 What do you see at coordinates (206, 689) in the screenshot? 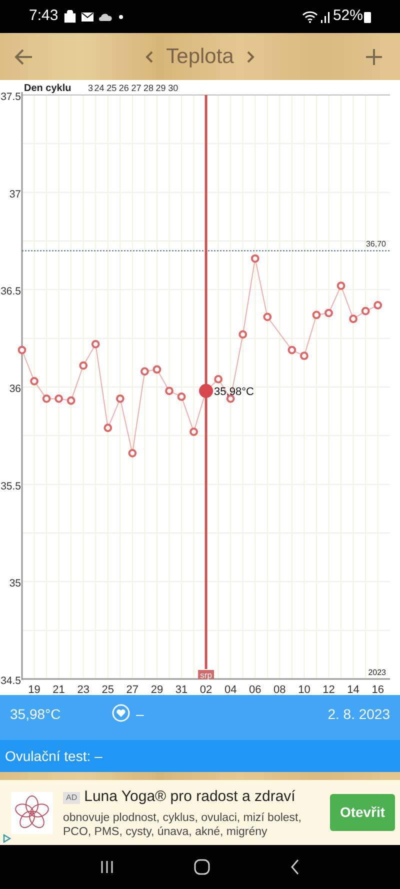
I see `x-tick-label: 02` at bounding box center [206, 689].